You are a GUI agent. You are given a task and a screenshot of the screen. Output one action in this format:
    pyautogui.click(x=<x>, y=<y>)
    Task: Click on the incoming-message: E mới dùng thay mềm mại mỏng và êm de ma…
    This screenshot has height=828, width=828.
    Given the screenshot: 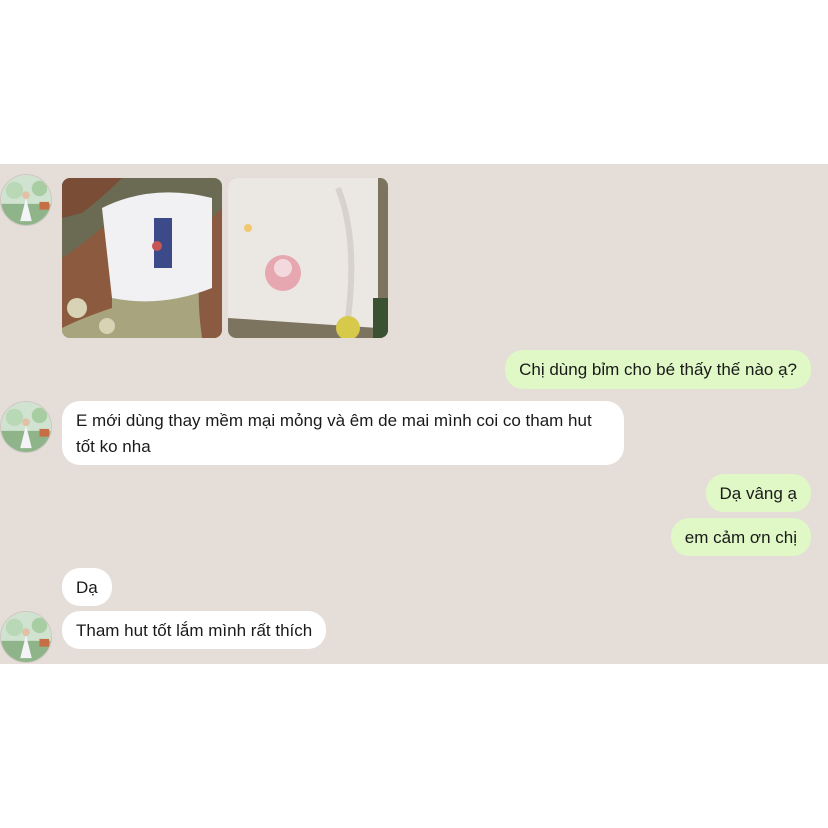 What is the action you would take?
    pyautogui.click(x=343, y=433)
    